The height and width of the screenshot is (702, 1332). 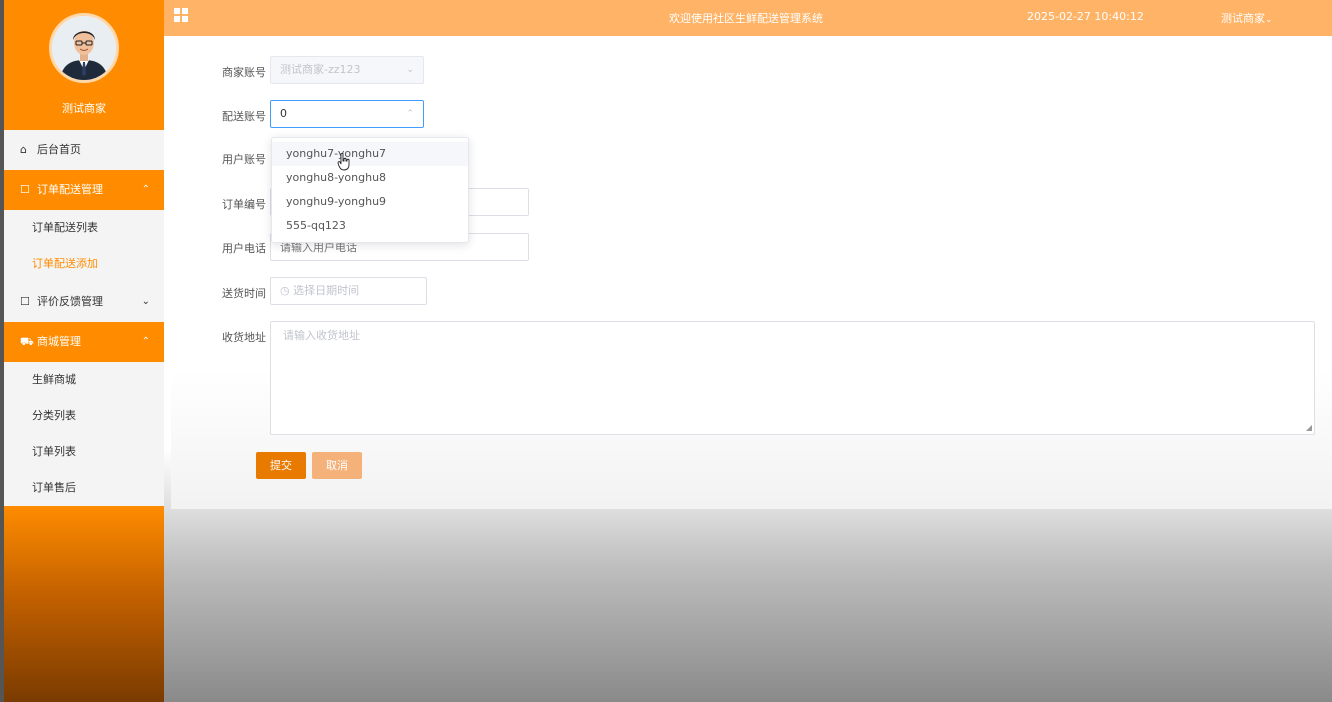 I want to click on sidebar-item-category-list: 分类列表, so click(x=84, y=416).